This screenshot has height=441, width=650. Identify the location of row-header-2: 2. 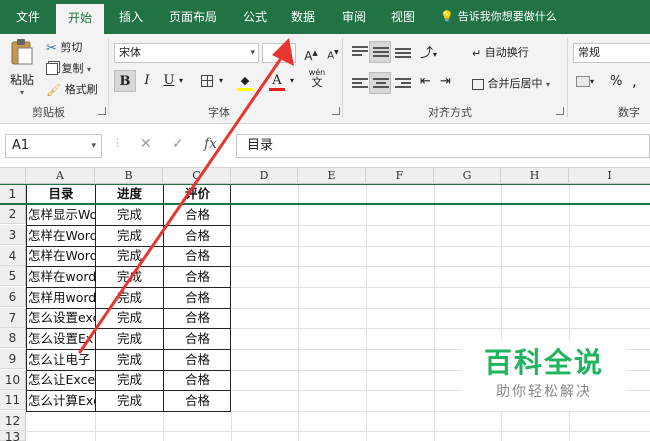
(13, 214).